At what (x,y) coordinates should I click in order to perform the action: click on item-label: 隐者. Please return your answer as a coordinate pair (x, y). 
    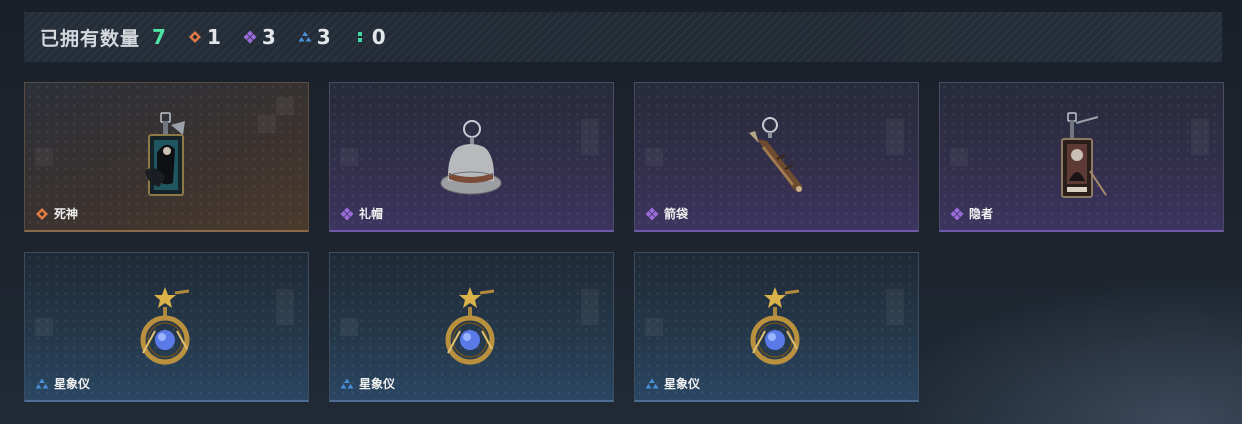
    Looking at the image, I should click on (971, 213).